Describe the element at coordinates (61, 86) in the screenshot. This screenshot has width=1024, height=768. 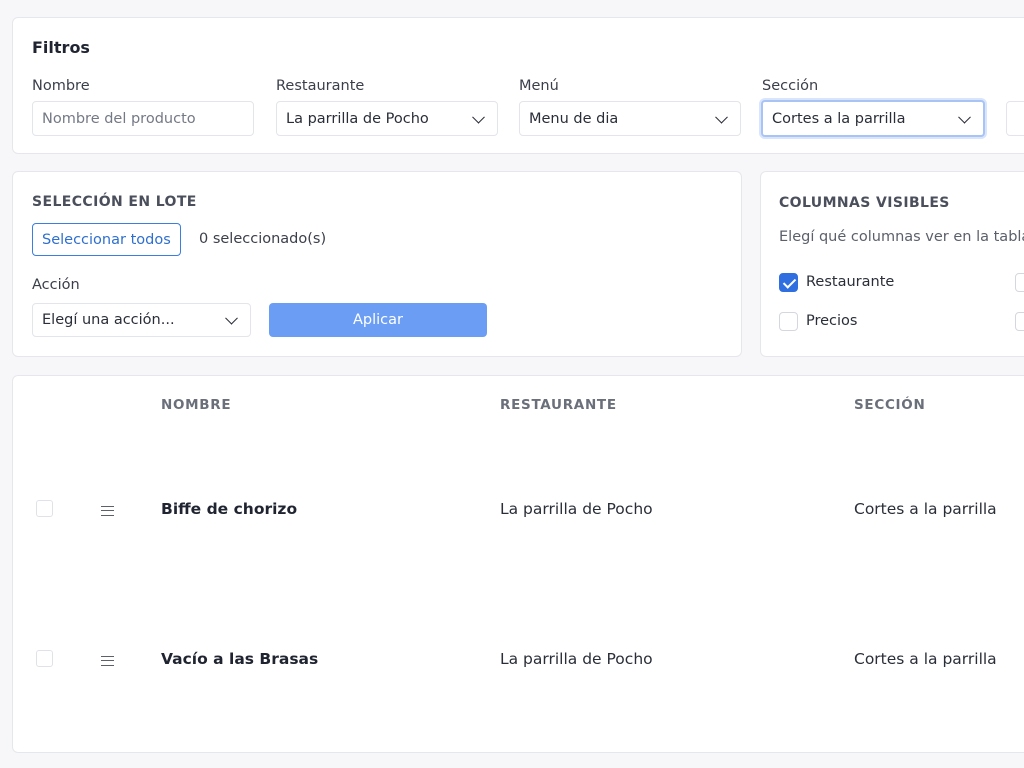
I see `nombre-label: Nombre` at that location.